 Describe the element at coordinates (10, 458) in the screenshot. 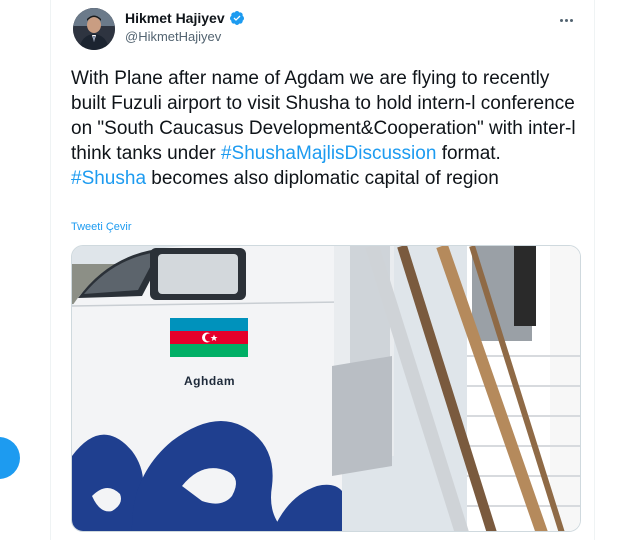

I see `compose-button` at that location.